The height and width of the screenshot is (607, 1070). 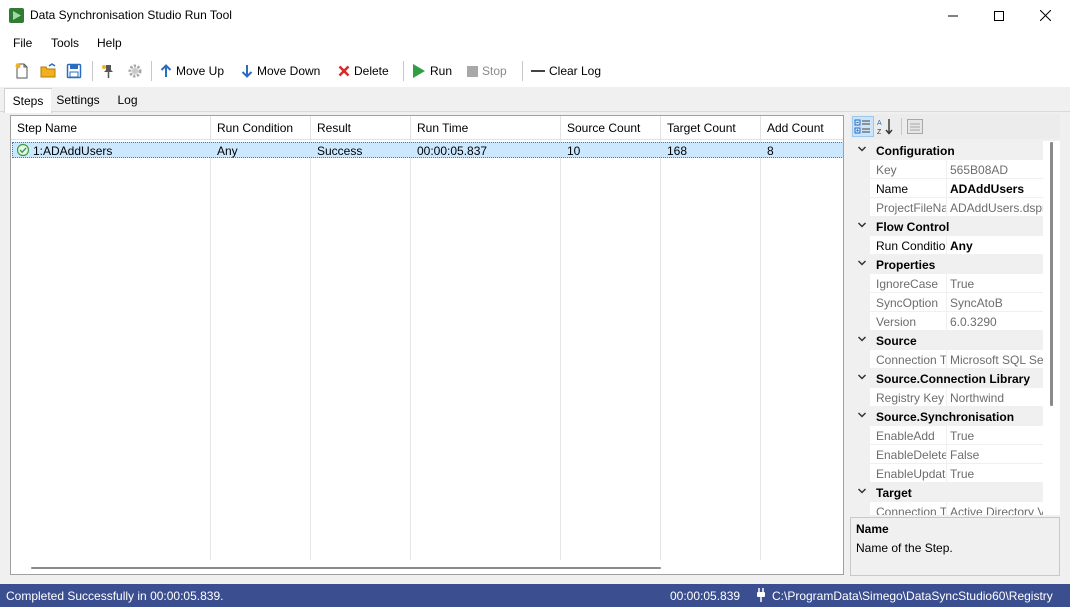 What do you see at coordinates (946, 302) in the screenshot?
I see `property-row: SyncOption SyncAtoB` at bounding box center [946, 302].